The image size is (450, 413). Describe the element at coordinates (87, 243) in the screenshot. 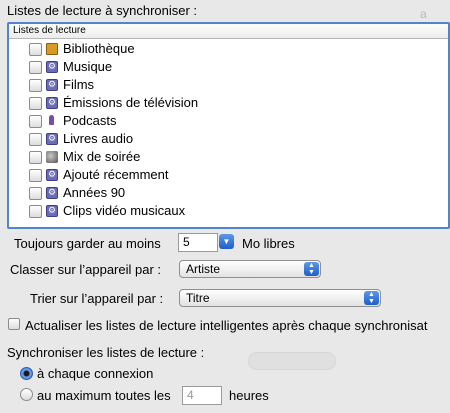

I see `keep-free-label: Toujours garder au moins` at that location.